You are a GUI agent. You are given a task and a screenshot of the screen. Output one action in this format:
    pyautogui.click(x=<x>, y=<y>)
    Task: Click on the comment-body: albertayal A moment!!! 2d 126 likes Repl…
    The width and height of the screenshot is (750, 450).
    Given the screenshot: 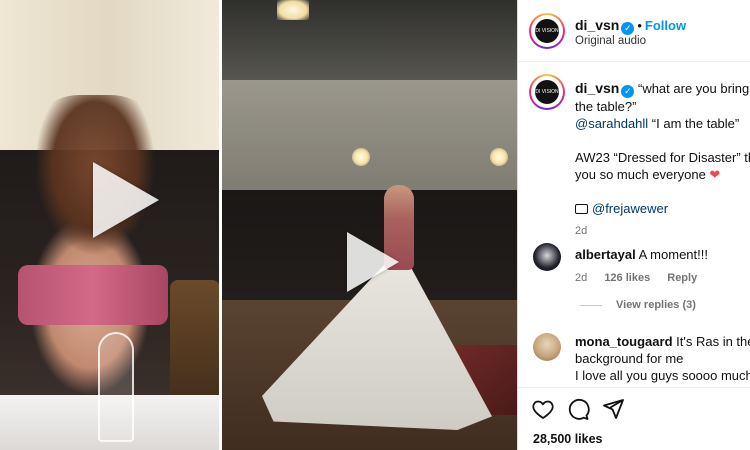 What is the action you would take?
    pyautogui.click(x=662, y=266)
    